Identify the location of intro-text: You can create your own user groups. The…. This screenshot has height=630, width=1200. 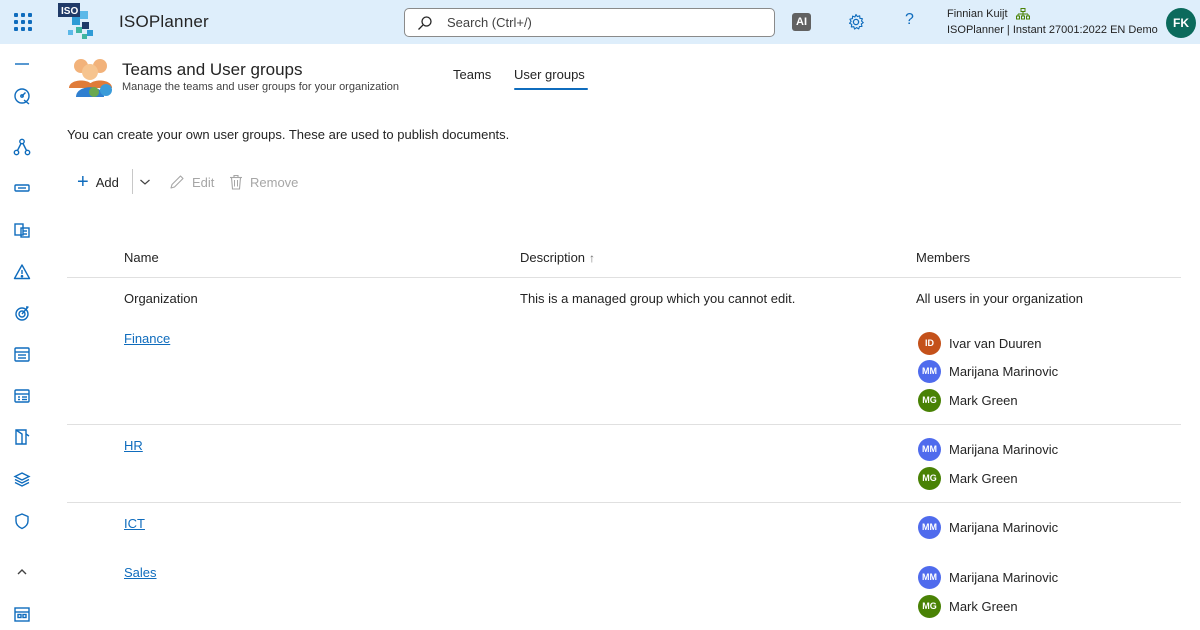
(288, 134).